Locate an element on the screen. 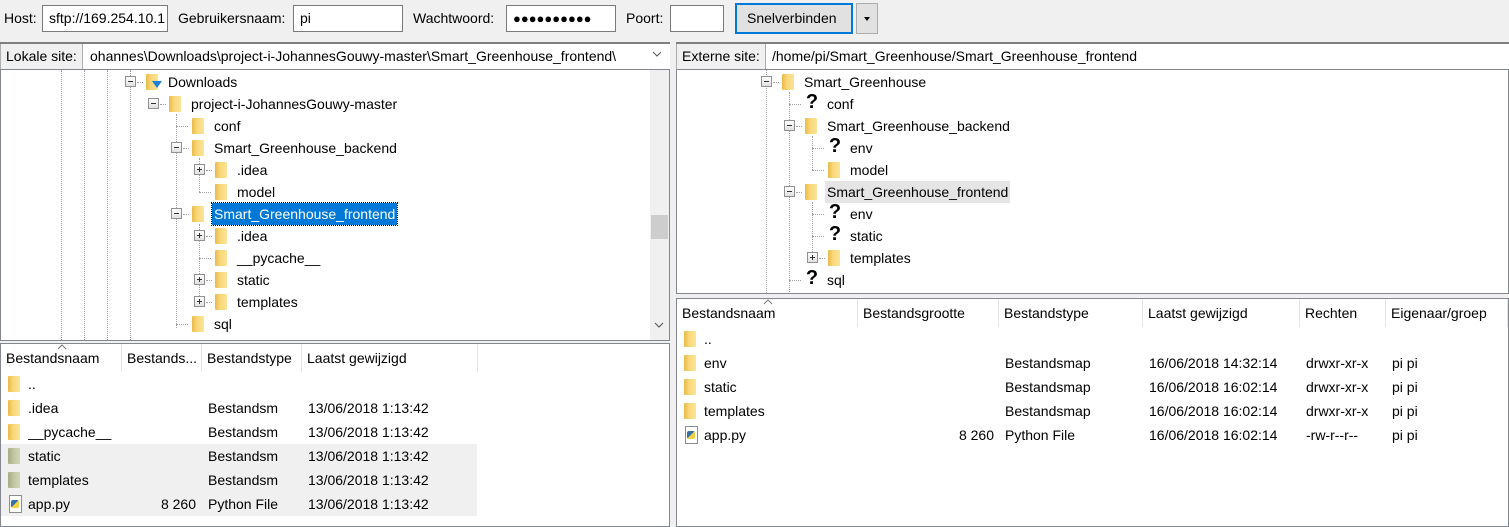  host-input: sftp://169.254.10.1 is located at coordinates (105, 18).